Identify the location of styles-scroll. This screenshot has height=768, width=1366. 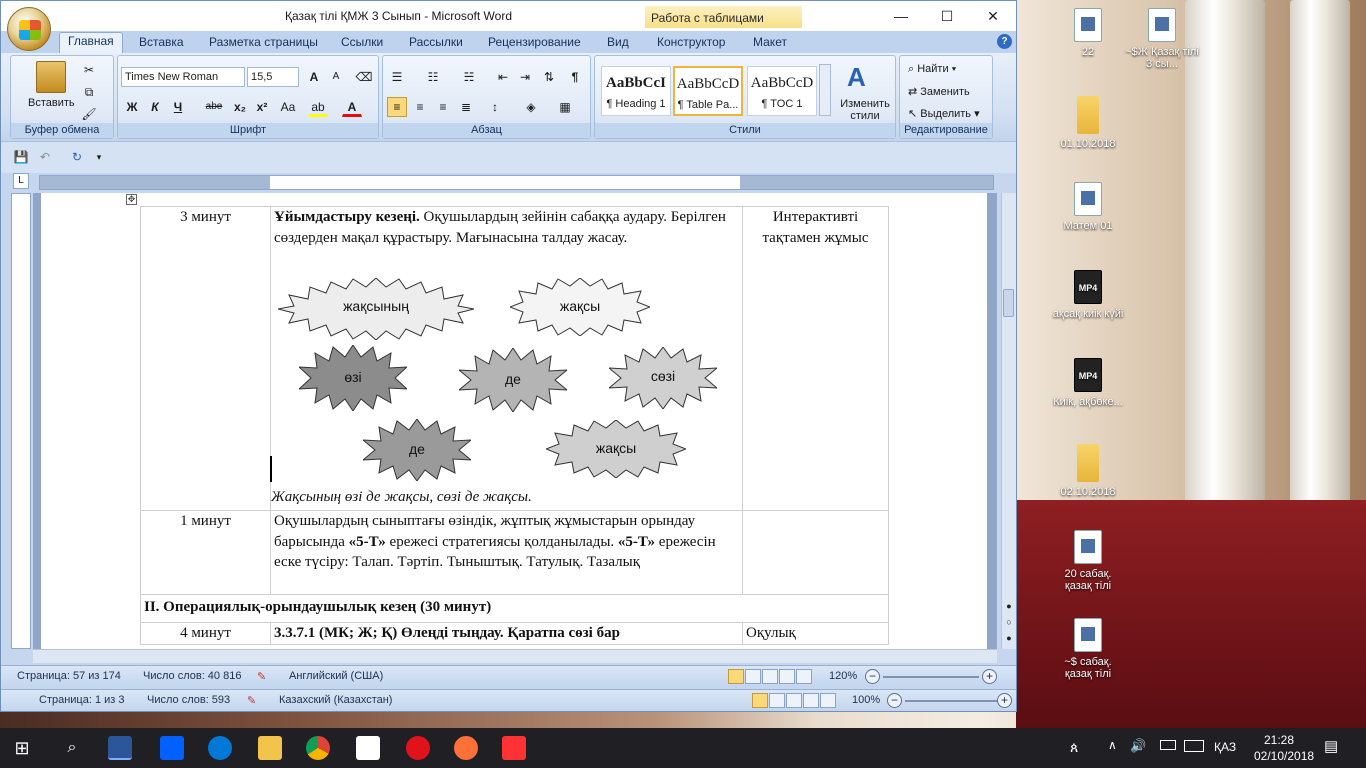
(825, 90).